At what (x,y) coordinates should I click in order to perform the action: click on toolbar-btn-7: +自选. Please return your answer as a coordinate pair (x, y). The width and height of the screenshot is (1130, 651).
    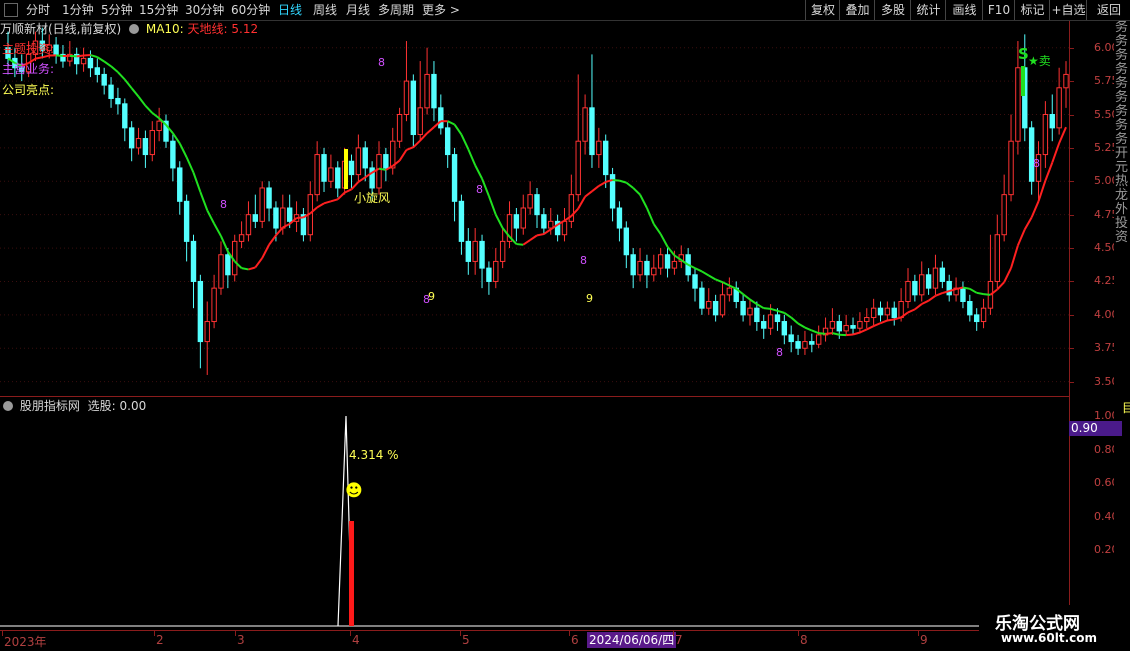
    Looking at the image, I should click on (1068, 10).